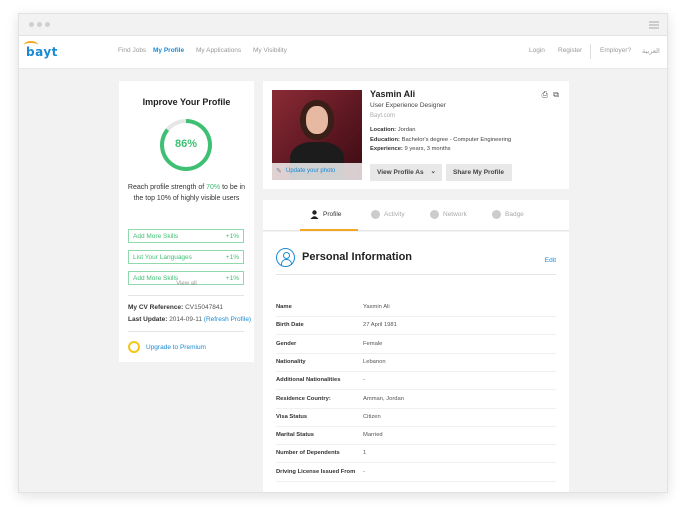 The image size is (686, 510). I want to click on premium-icon, so click(134, 347).